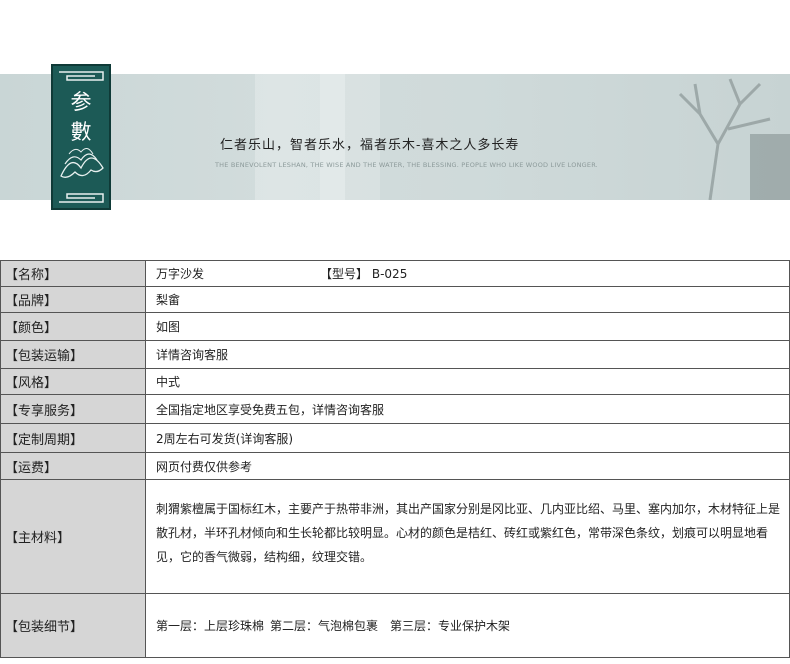 The height and width of the screenshot is (664, 790). What do you see at coordinates (467, 354) in the screenshot?
I see `spec-value-shipping: 详情咨询客服` at bounding box center [467, 354].